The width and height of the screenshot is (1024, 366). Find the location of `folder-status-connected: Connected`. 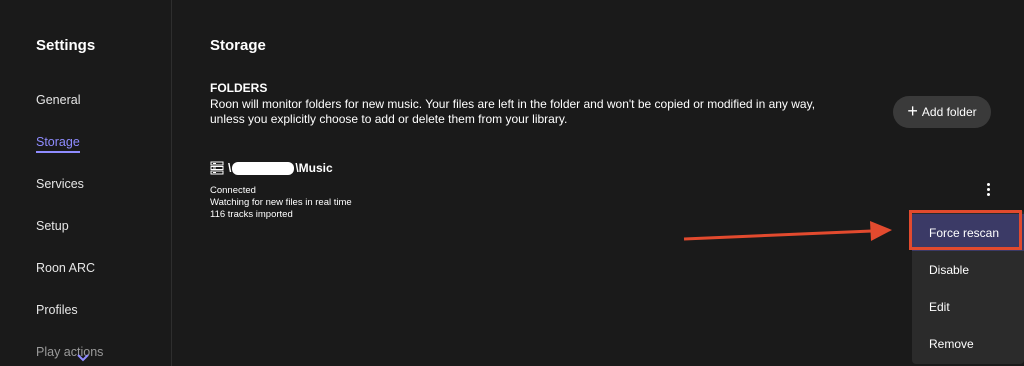

folder-status-connected: Connected is located at coordinates (233, 190).